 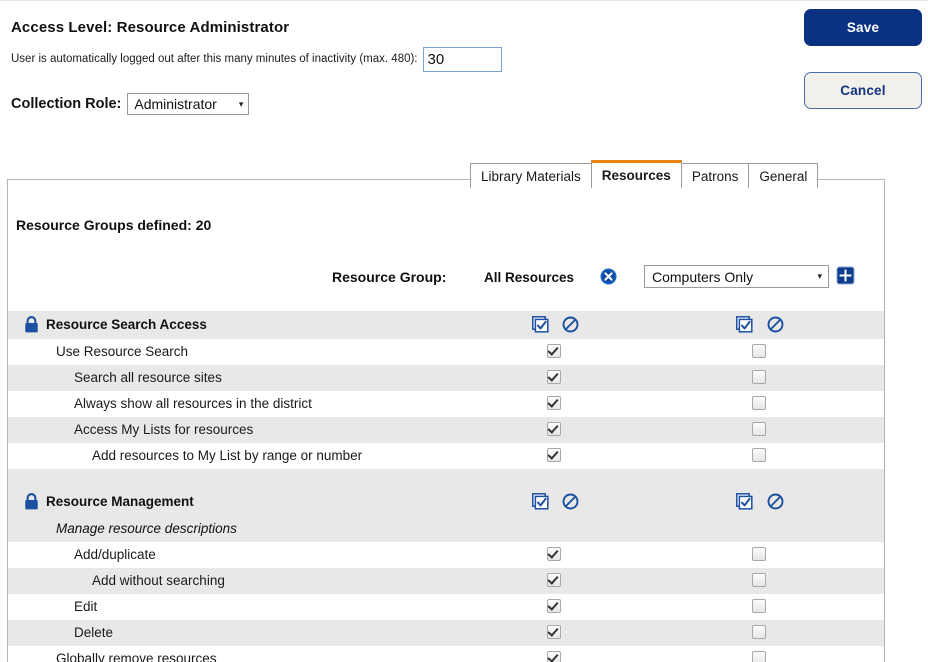 What do you see at coordinates (148, 377) in the screenshot?
I see `permission-label: Search all resource sites` at bounding box center [148, 377].